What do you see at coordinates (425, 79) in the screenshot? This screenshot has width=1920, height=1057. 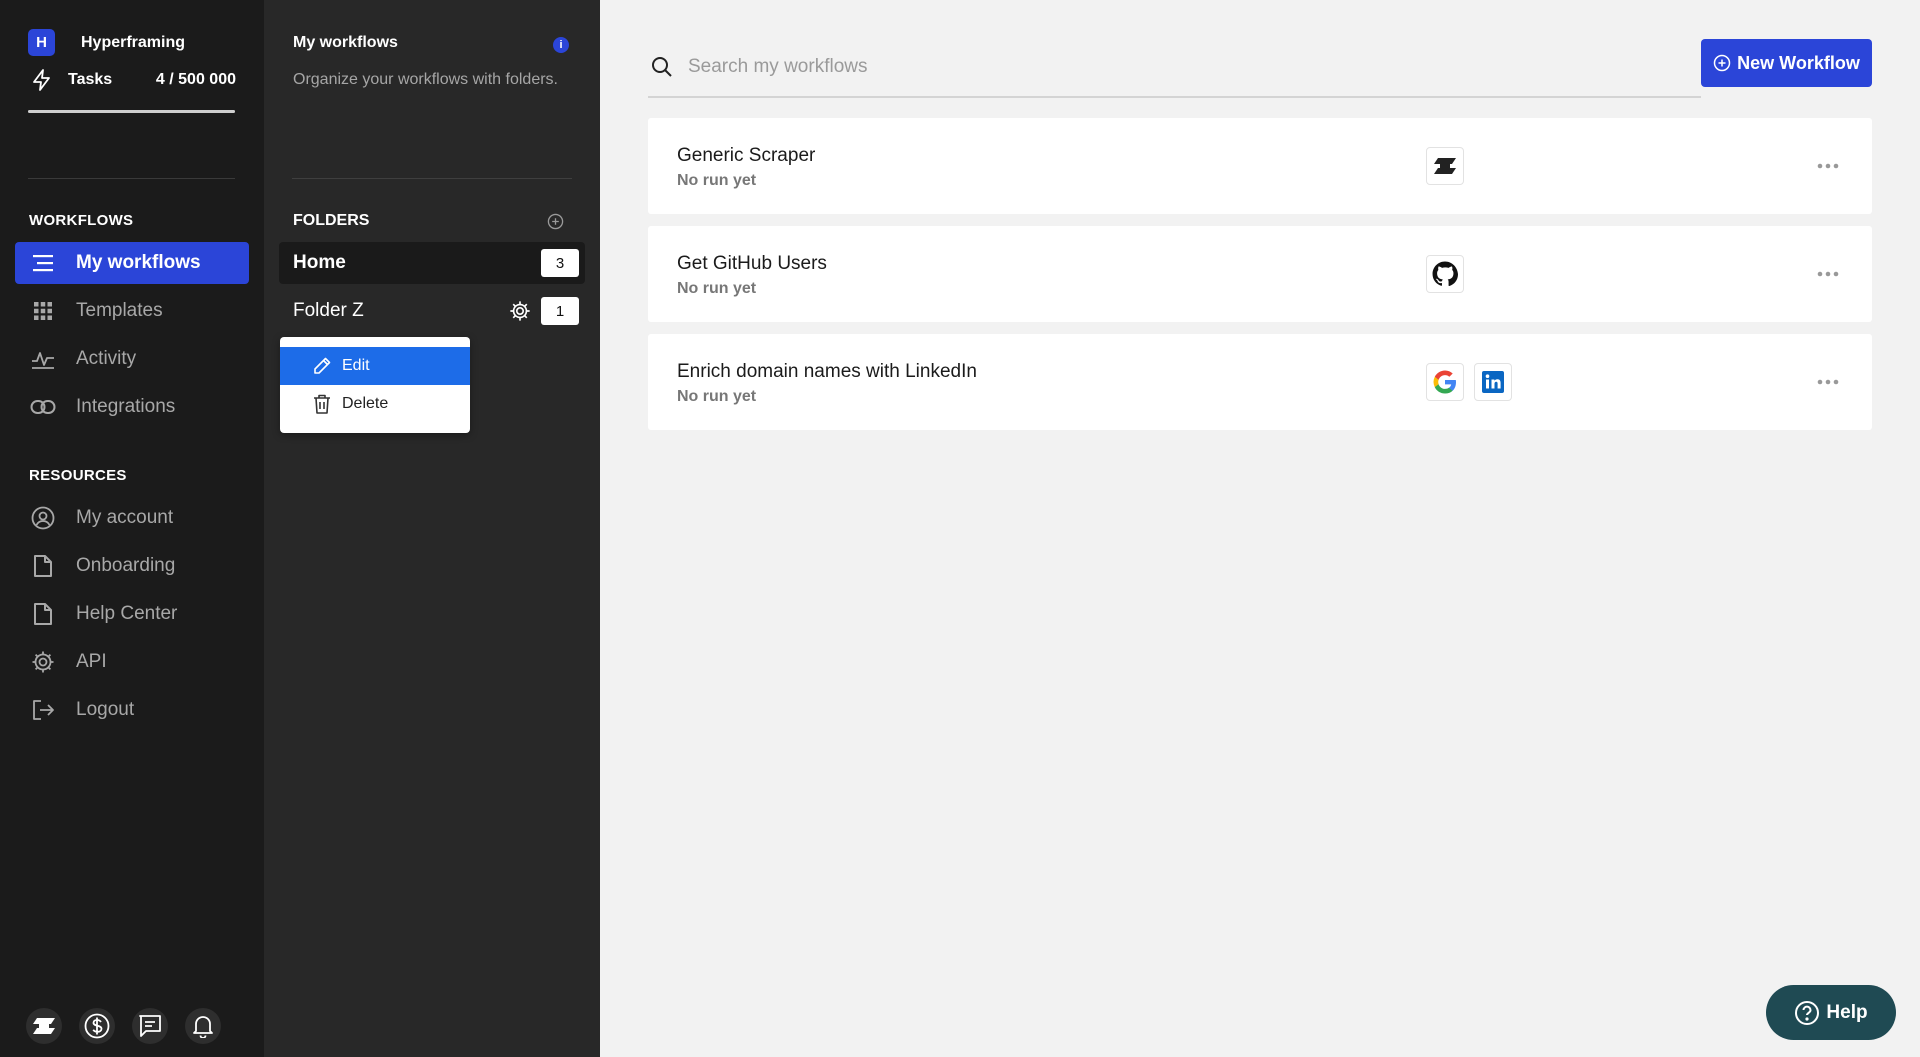 I see `folder-panel-description: Organize your workflows with folders.` at bounding box center [425, 79].